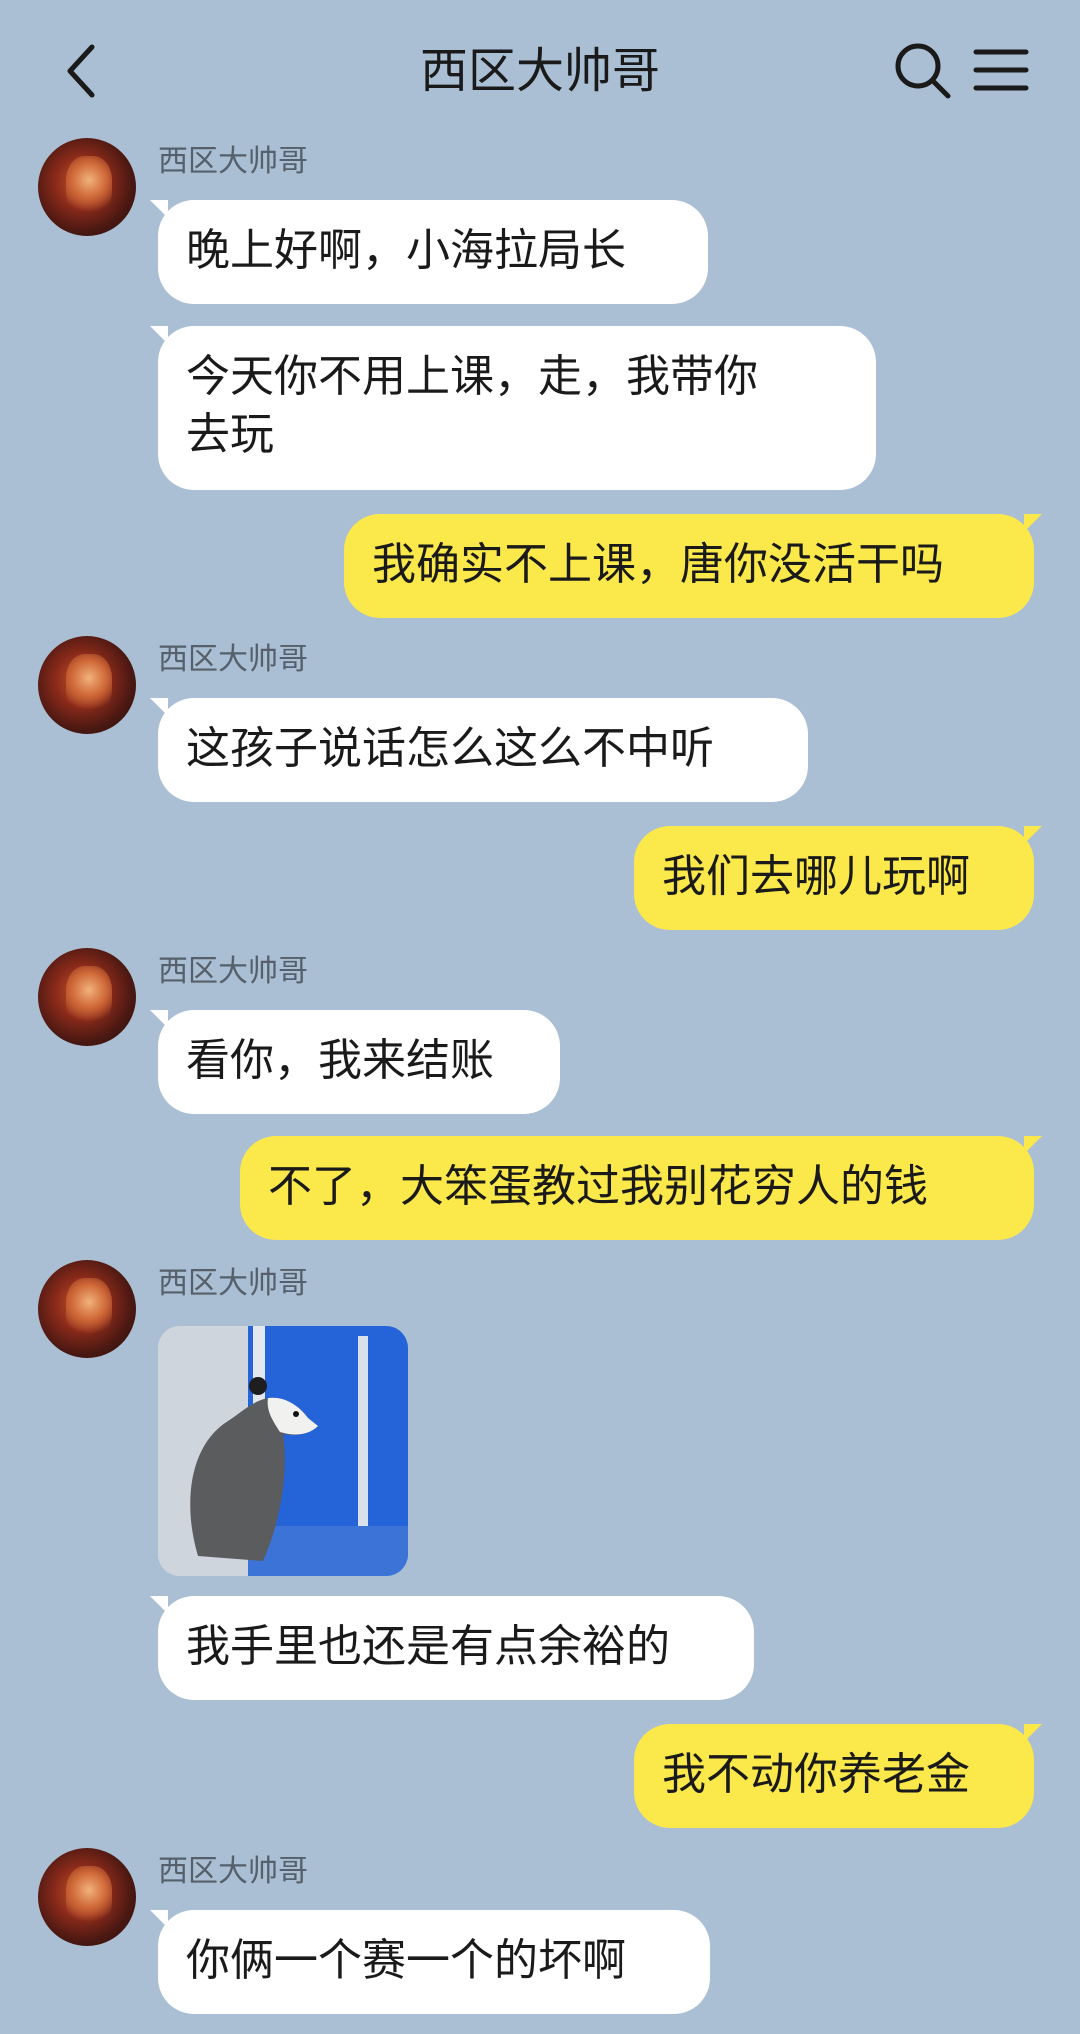 The width and height of the screenshot is (1080, 2034). I want to click on search-icon, so click(923, 71).